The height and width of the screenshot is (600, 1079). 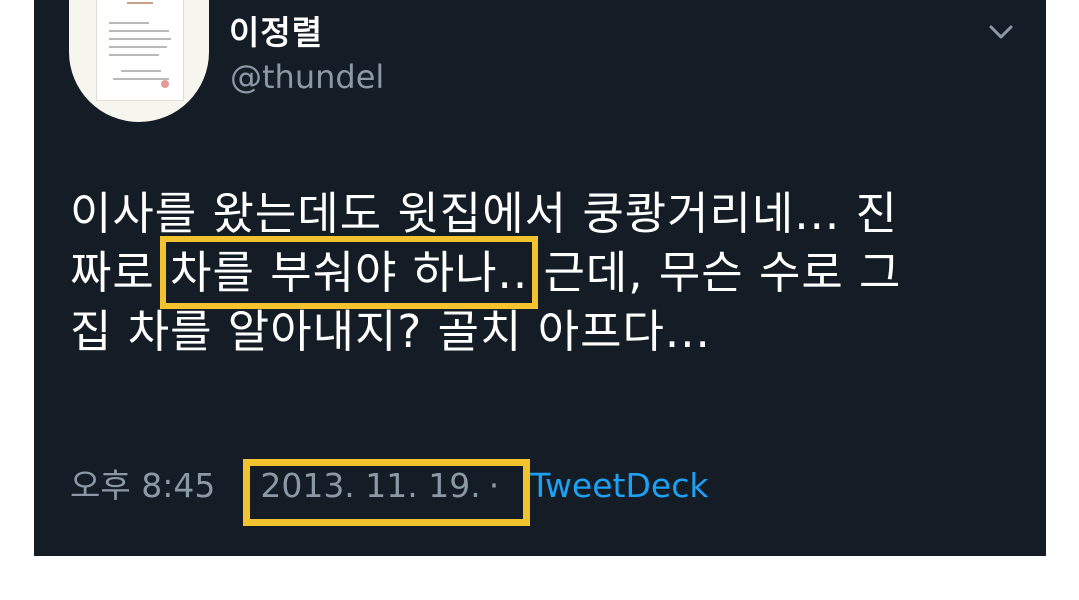 I want to click on tweet-source-link: TweetDeck, so click(x=619, y=485).